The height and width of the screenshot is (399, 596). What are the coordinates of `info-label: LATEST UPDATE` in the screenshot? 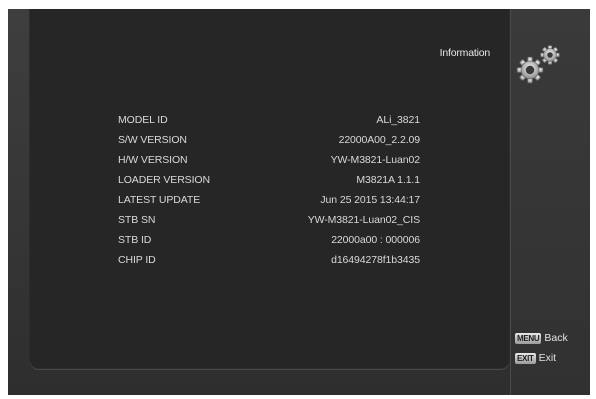 It's located at (159, 200).